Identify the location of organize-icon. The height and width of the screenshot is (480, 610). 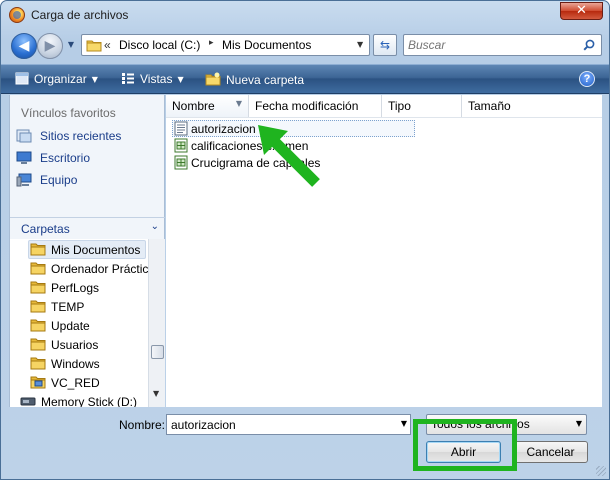
(22, 78).